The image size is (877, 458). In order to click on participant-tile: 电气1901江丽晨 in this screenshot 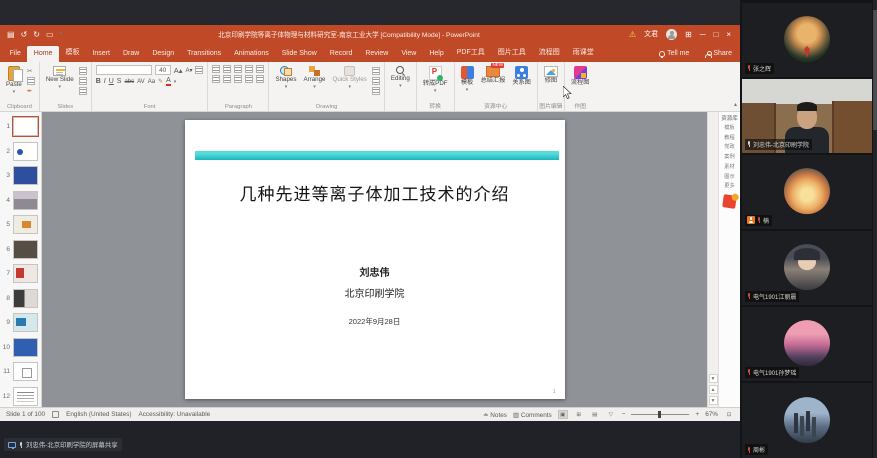, I will do `click(807, 268)`.